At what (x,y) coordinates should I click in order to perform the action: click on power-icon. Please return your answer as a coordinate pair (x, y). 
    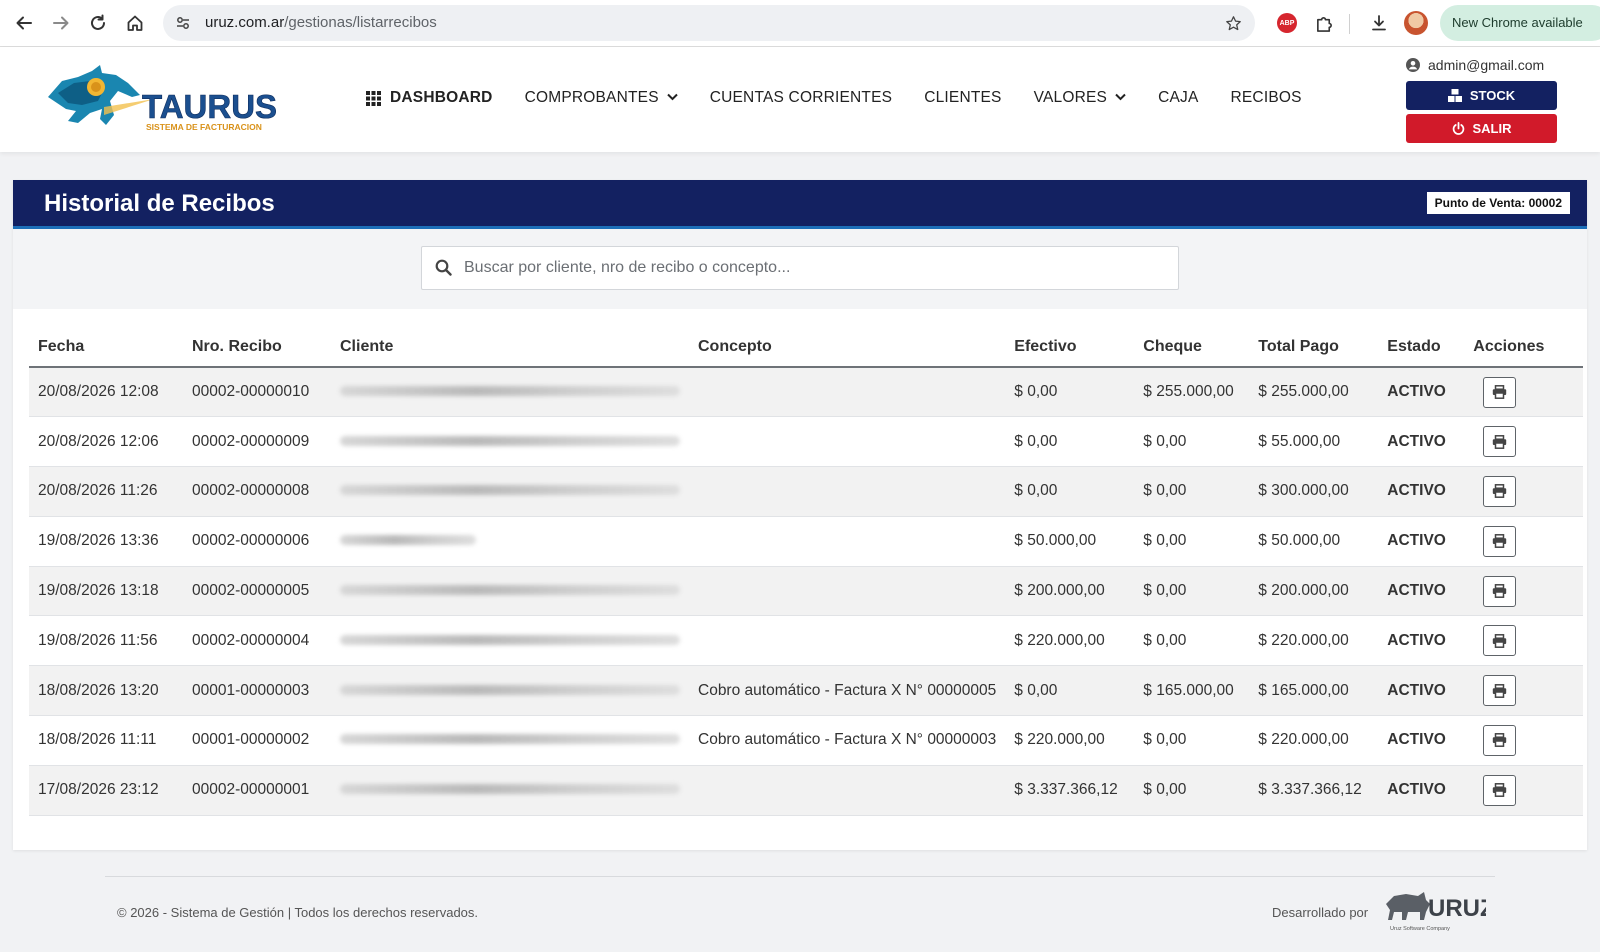
    Looking at the image, I should click on (1458, 128).